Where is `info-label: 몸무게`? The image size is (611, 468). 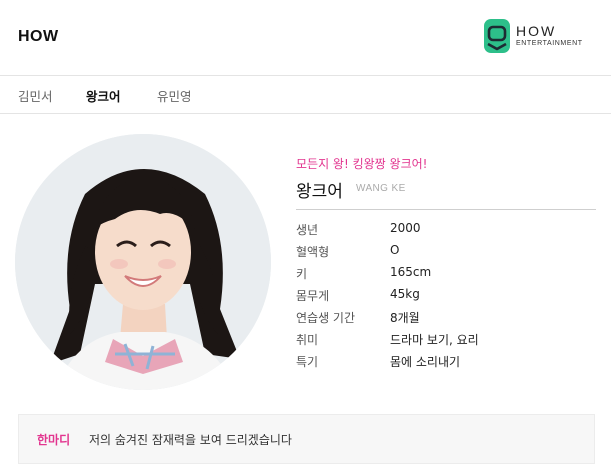 info-label: 몸무게 is located at coordinates (313, 296).